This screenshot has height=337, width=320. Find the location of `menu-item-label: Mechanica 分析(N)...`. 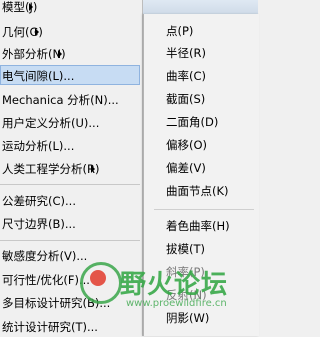

menu-item-label: Mechanica 分析(N)... is located at coordinates (60, 100).